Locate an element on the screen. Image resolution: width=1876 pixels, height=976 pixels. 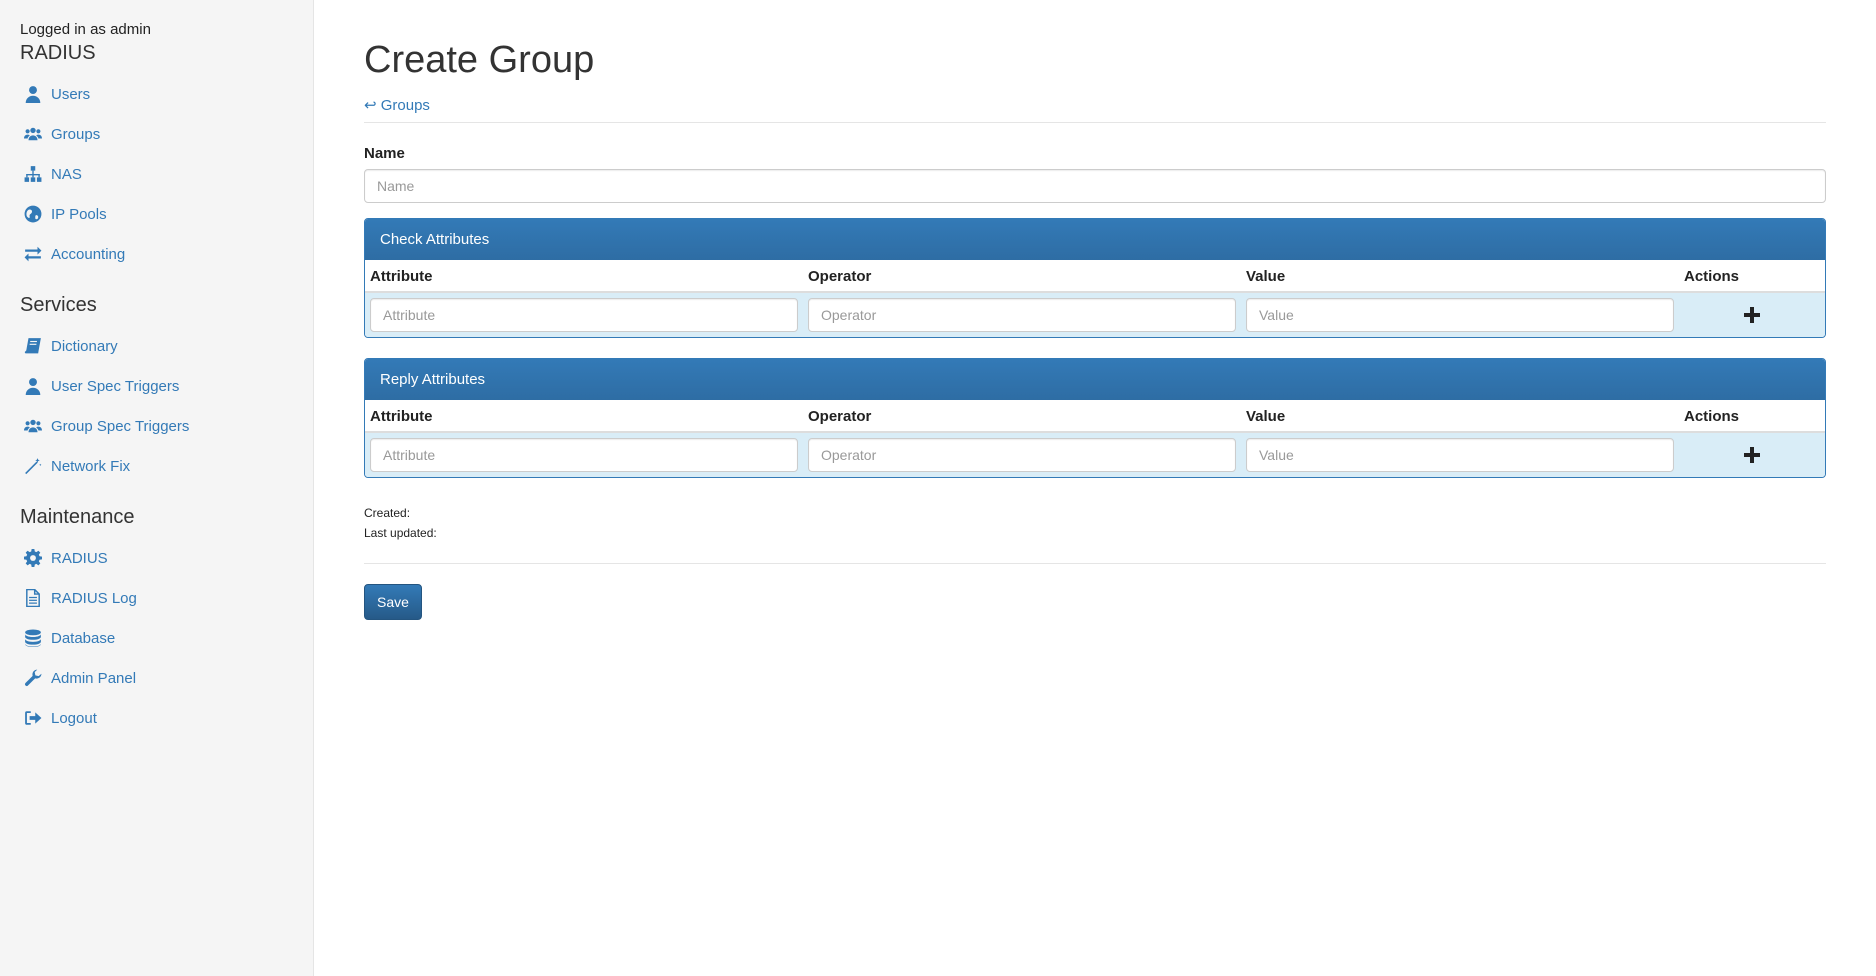
sidebar-link-network-fix: Network Fix is located at coordinates (76, 466).